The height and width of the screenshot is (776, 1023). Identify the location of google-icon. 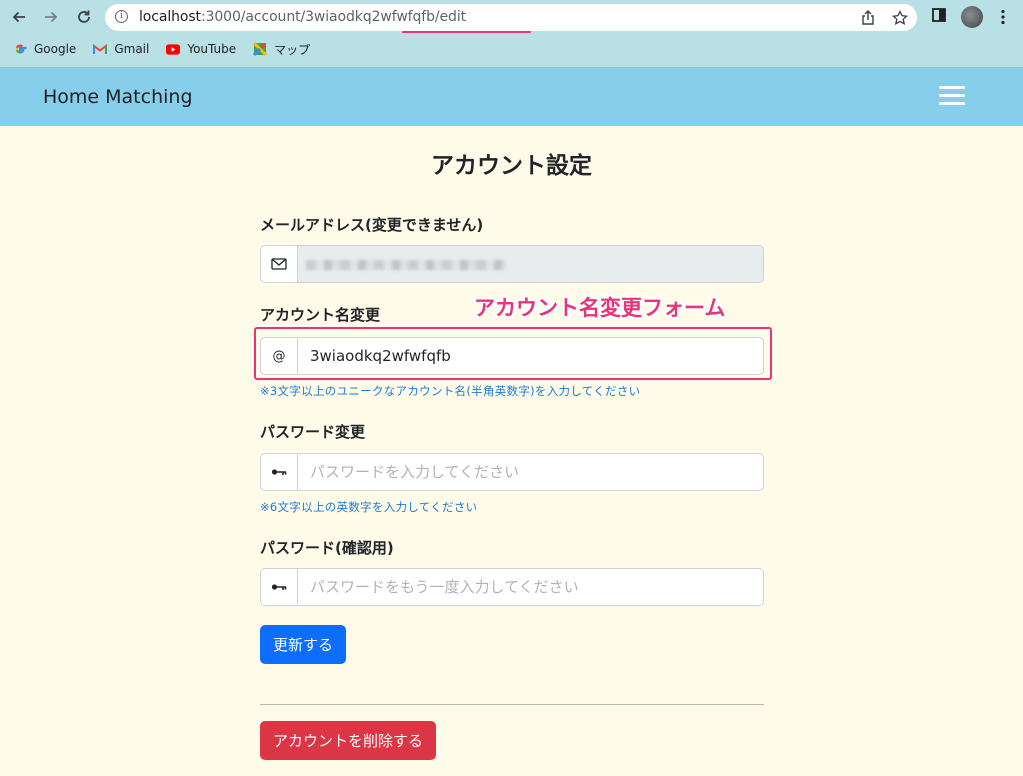
(20, 49).